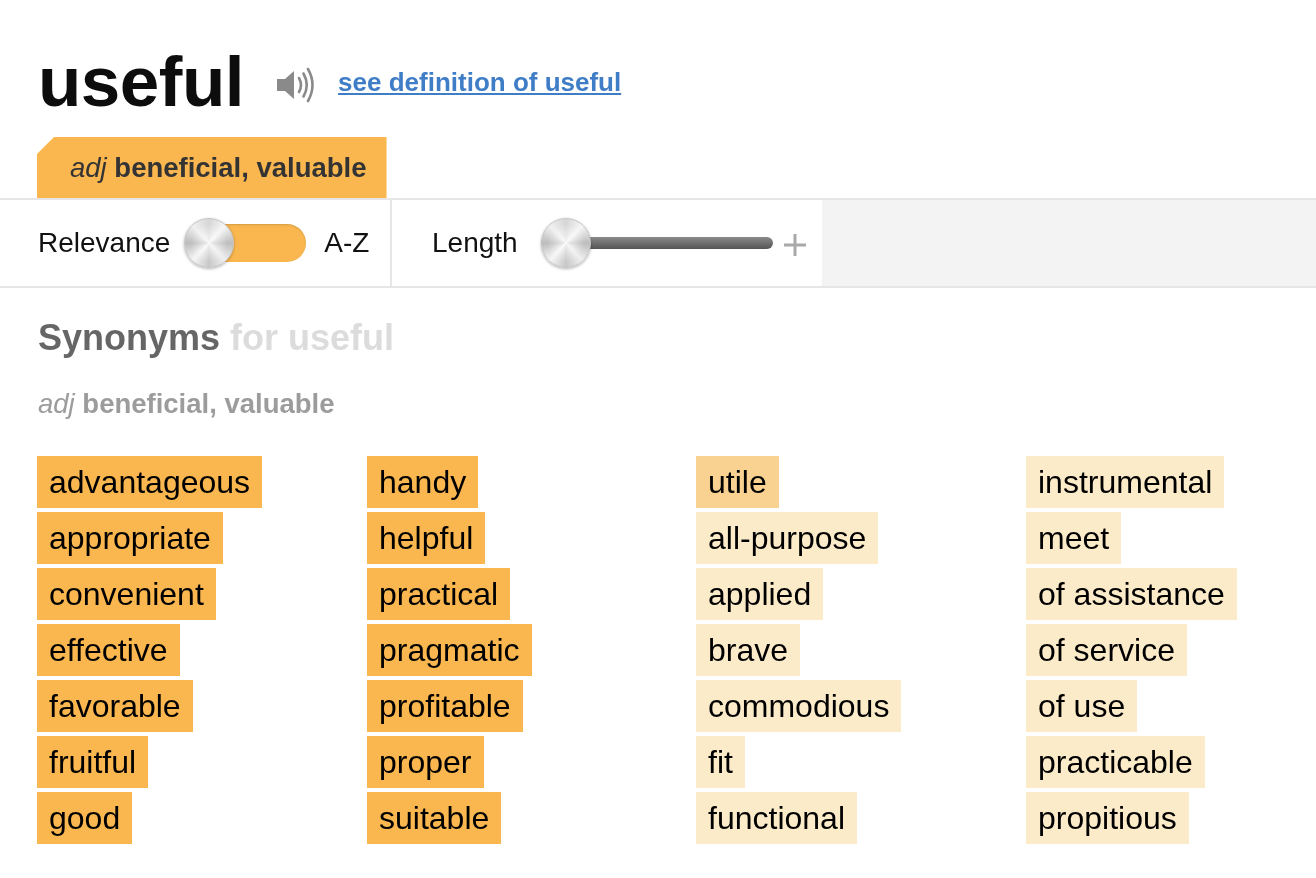 The width and height of the screenshot is (1316, 878). What do you see at coordinates (1115, 762) in the screenshot?
I see `synonym-link: practicable` at bounding box center [1115, 762].